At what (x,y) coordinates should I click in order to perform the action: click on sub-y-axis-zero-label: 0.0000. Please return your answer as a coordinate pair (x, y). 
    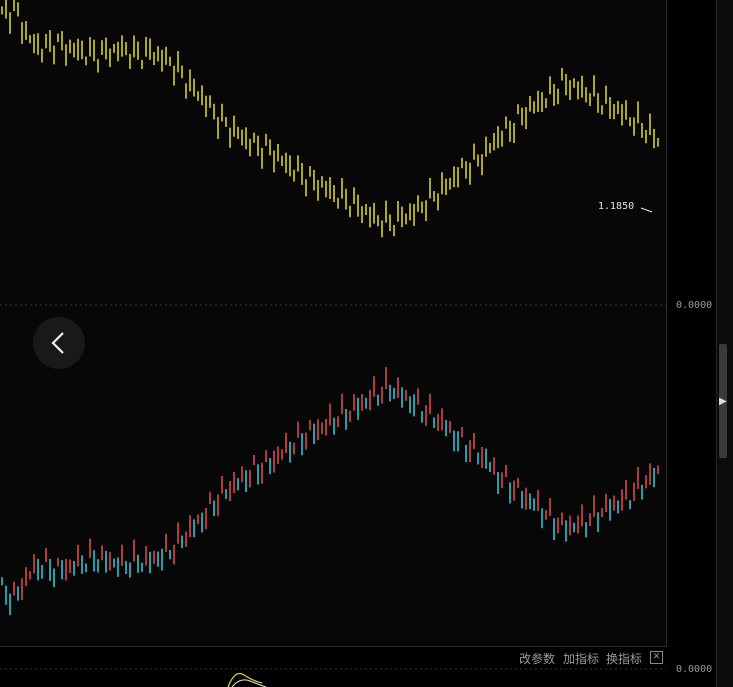
    Looking at the image, I should click on (694, 669).